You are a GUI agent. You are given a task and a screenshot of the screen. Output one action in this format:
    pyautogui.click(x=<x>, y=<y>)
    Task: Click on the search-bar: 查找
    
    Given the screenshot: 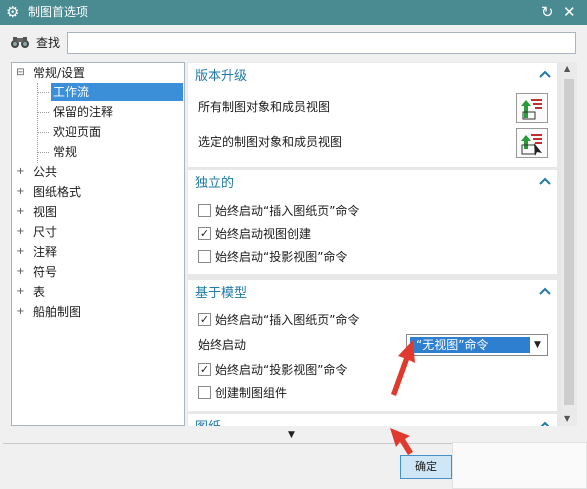 What is the action you would take?
    pyautogui.click(x=293, y=43)
    